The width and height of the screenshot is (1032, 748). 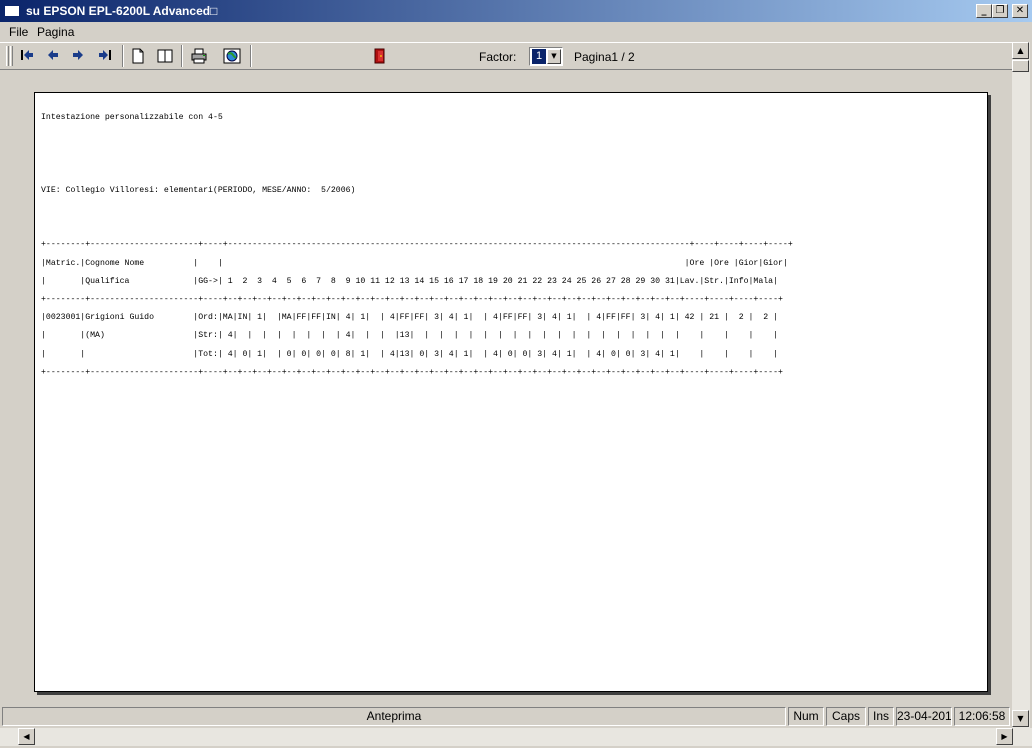 What do you see at coordinates (12, 11) in the screenshot?
I see `window-icon` at bounding box center [12, 11].